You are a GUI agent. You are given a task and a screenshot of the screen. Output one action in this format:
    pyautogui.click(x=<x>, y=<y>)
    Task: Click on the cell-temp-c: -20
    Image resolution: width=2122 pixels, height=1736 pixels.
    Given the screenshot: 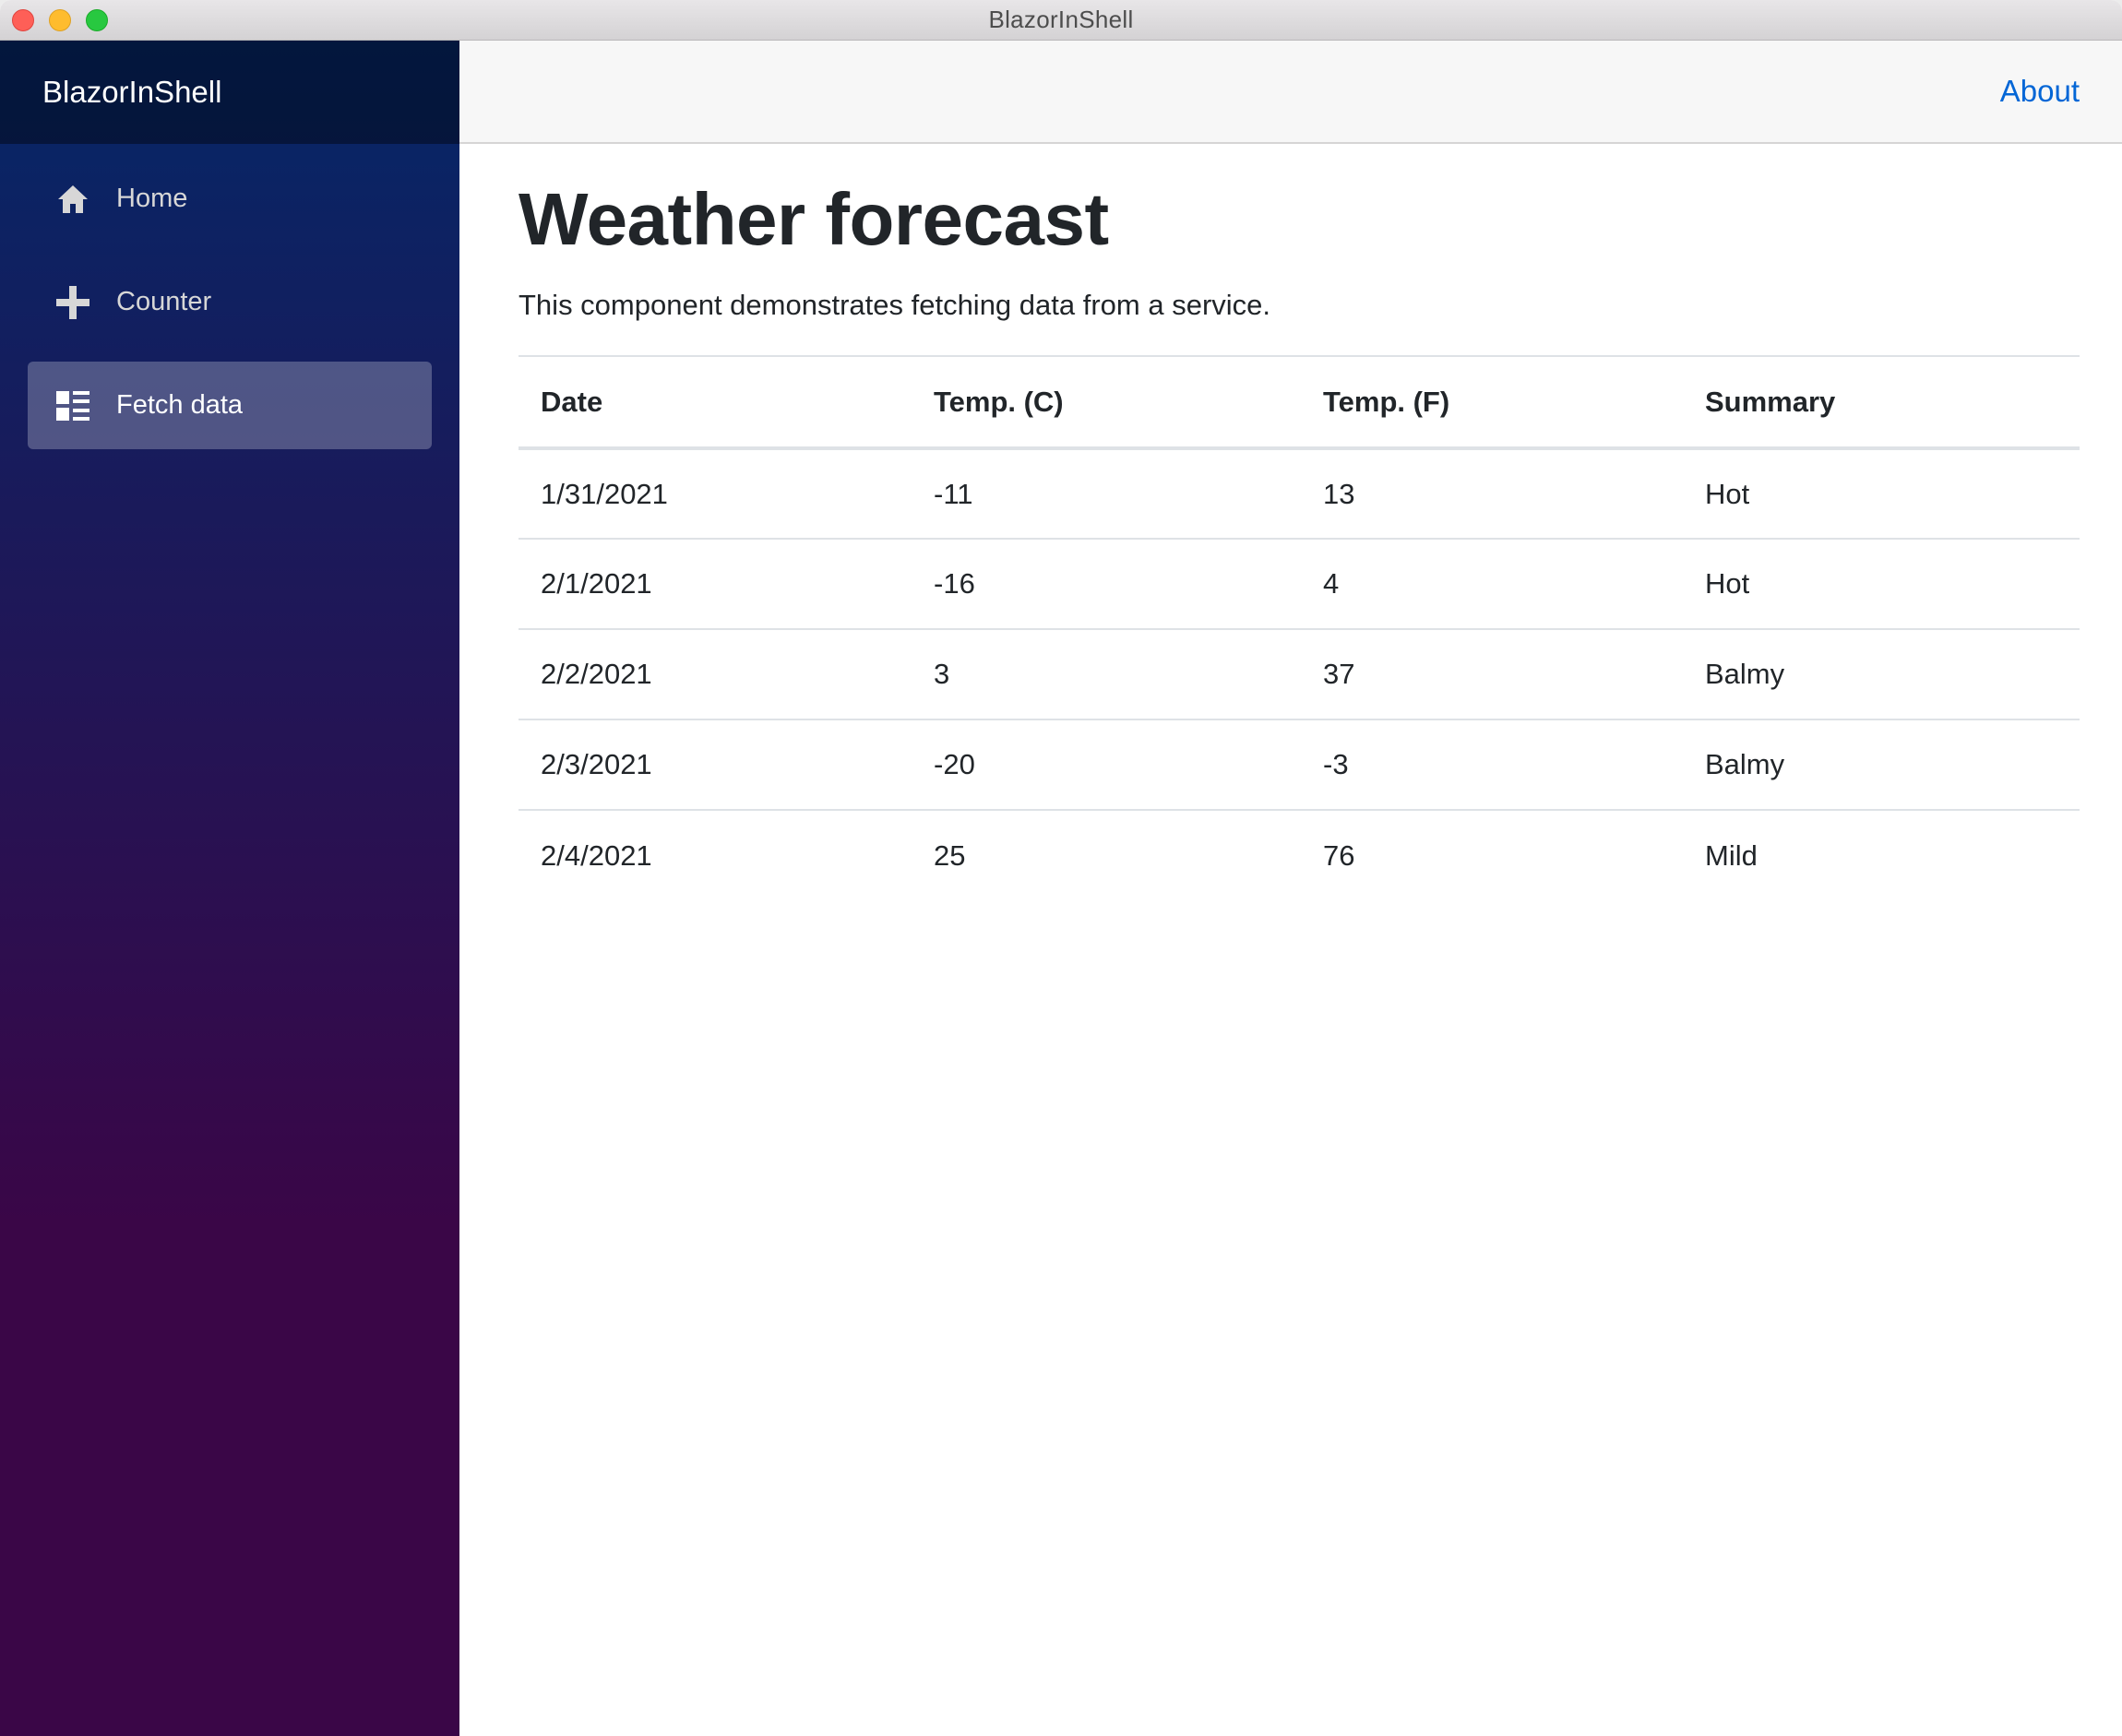 What is the action you would take?
    pyautogui.click(x=955, y=764)
    